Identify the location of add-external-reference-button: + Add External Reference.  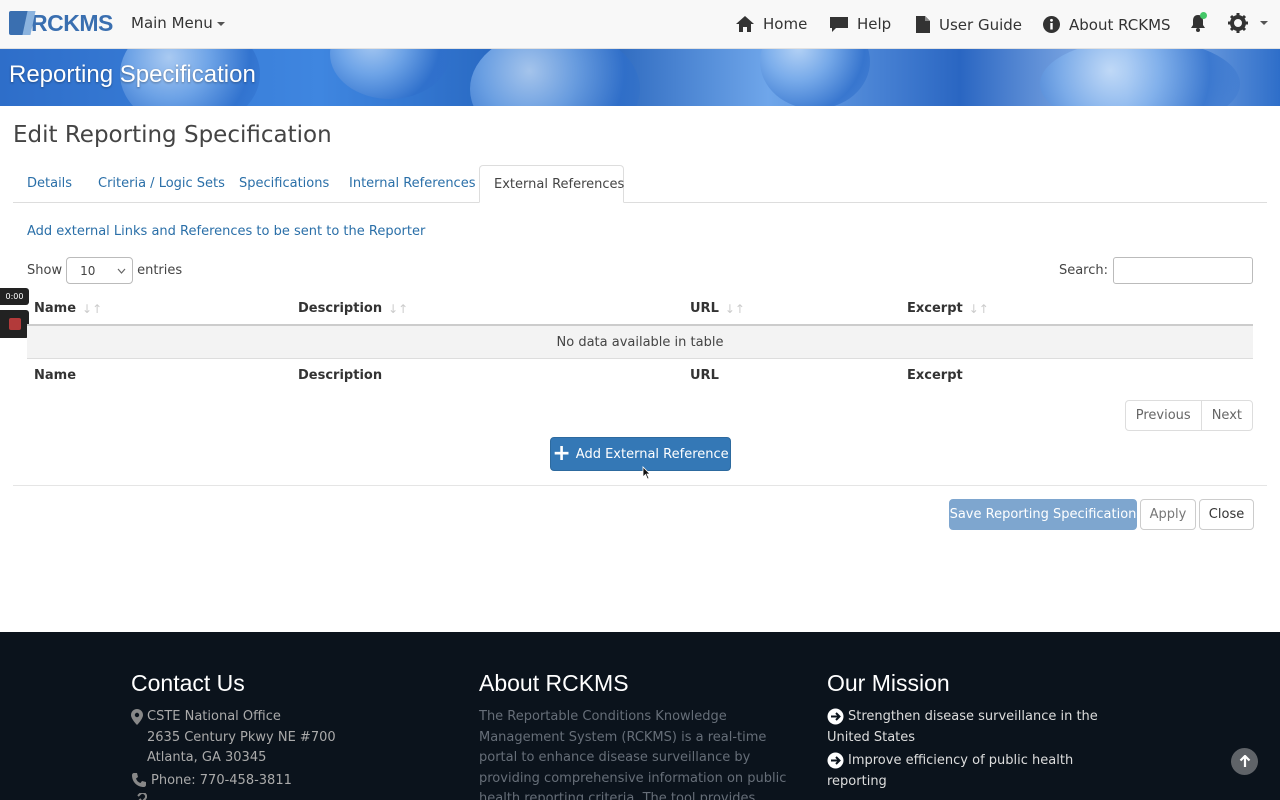
(640, 454).